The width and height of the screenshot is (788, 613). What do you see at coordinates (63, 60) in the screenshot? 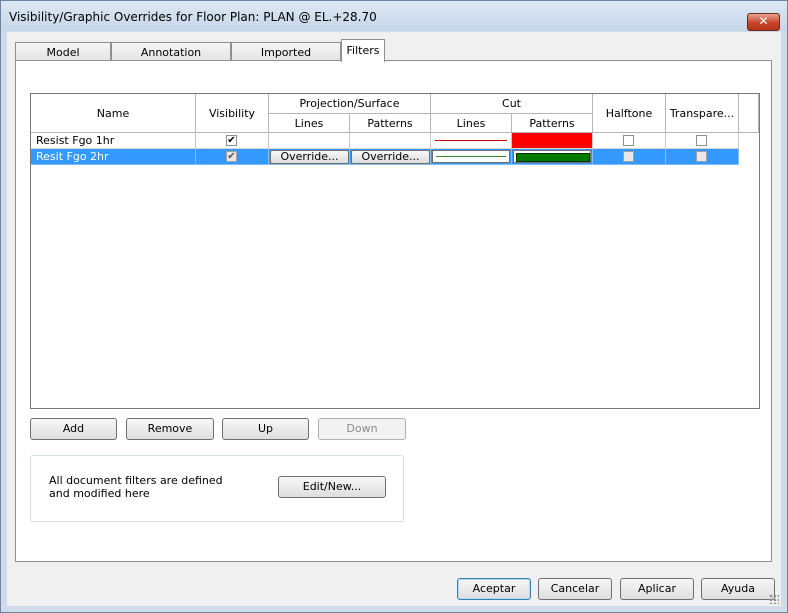
I see `tab-model-categories: Model Categories` at bounding box center [63, 60].